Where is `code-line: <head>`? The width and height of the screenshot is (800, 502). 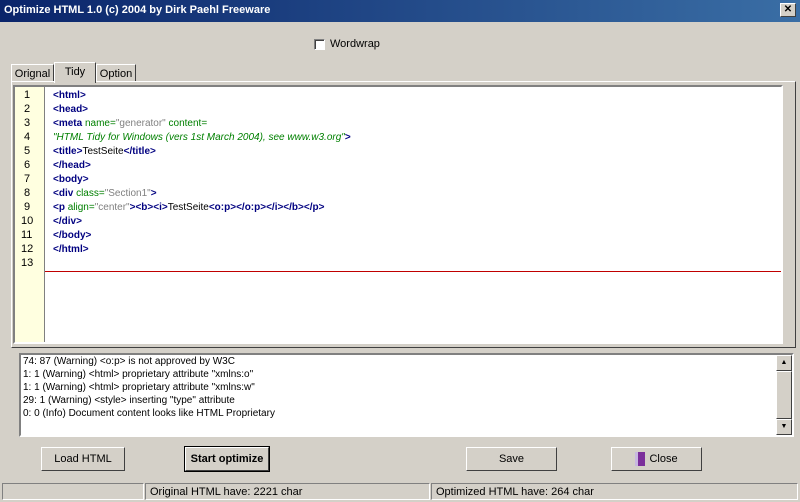 code-line: <head> is located at coordinates (71, 109).